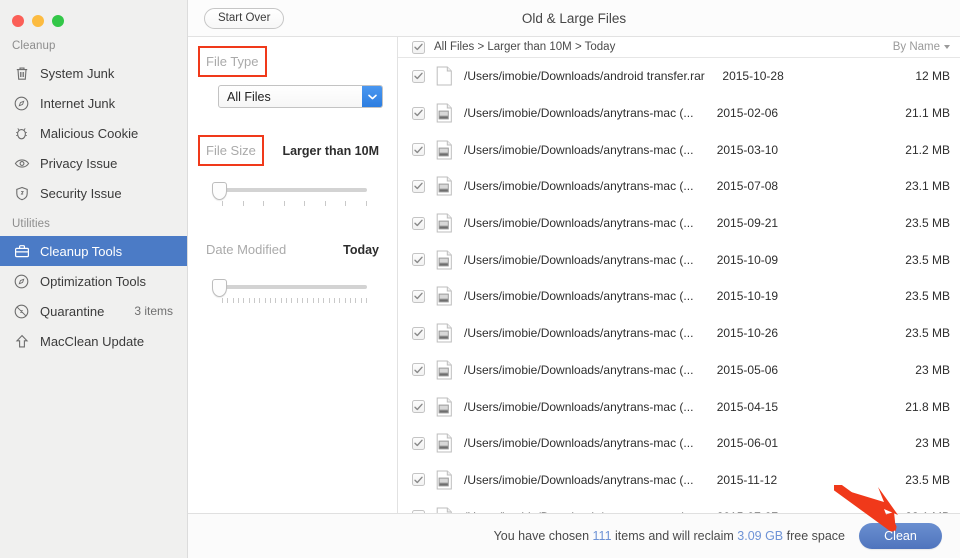 The width and height of the screenshot is (960, 558). Describe the element at coordinates (927, 149) in the screenshot. I see `file-size: 21.2 MB` at that location.